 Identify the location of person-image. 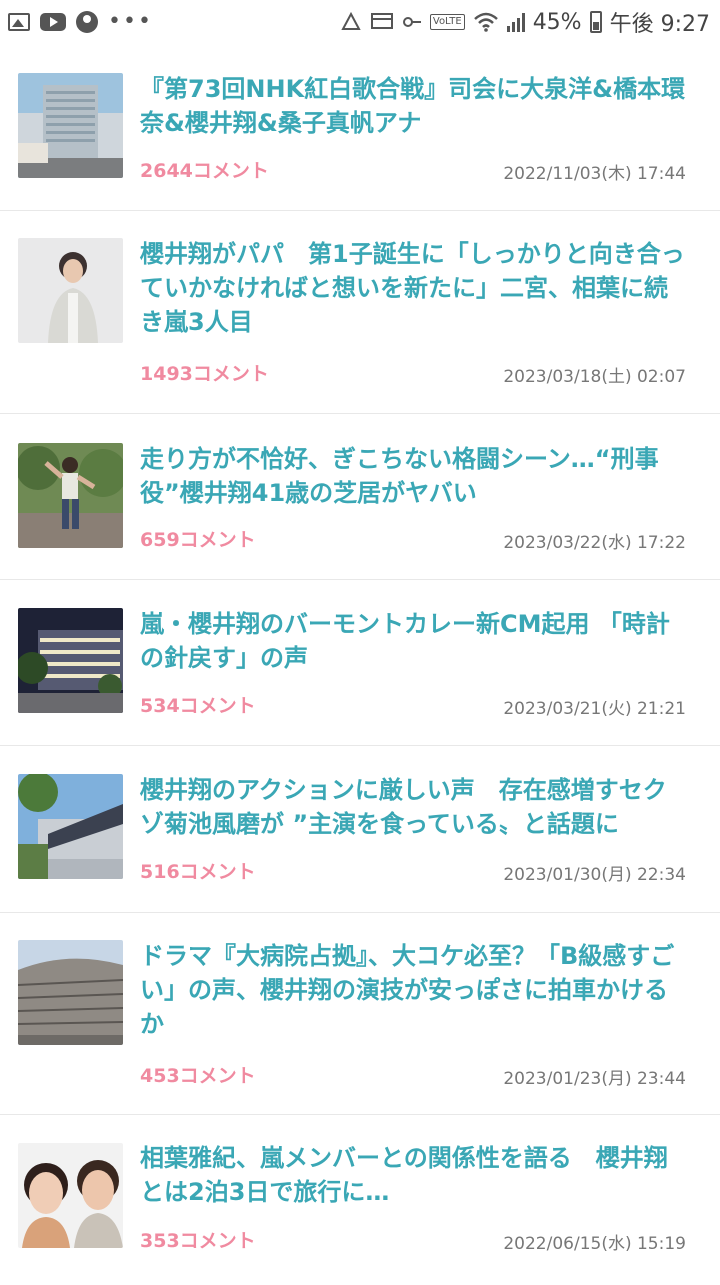
(70, 290).